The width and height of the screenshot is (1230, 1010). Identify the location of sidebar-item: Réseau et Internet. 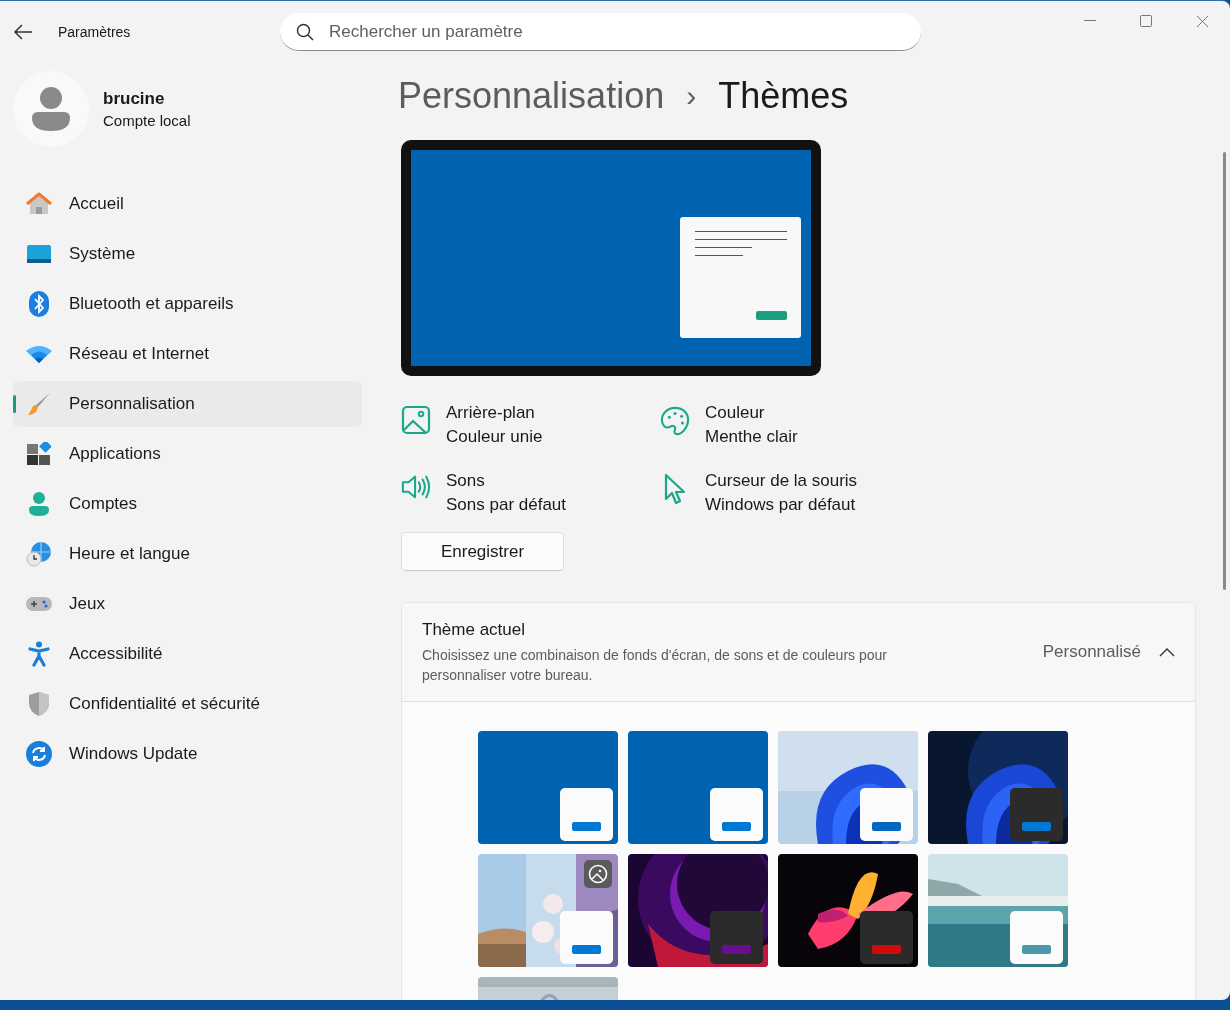
(187, 354).